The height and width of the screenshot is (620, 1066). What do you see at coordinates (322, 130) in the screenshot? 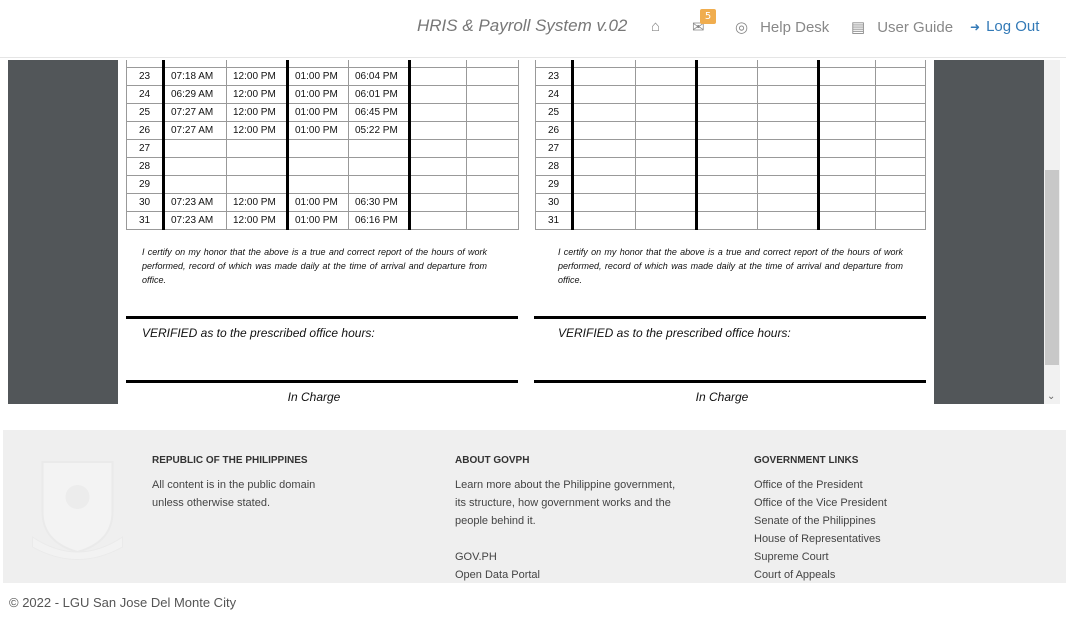
I see `table-row: 26 07:27 AM 12:00 PM 01:00 PM 05:22 PM` at bounding box center [322, 130].